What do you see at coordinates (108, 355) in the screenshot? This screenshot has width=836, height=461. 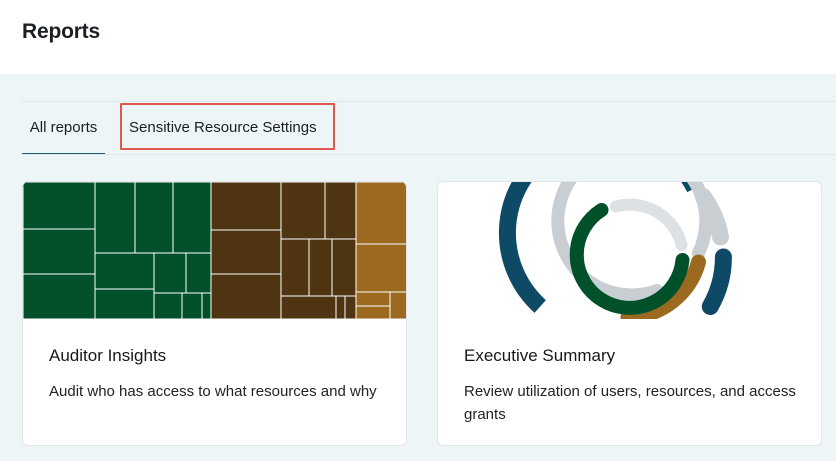 I see `card-title: Auditor Insights` at bounding box center [108, 355].